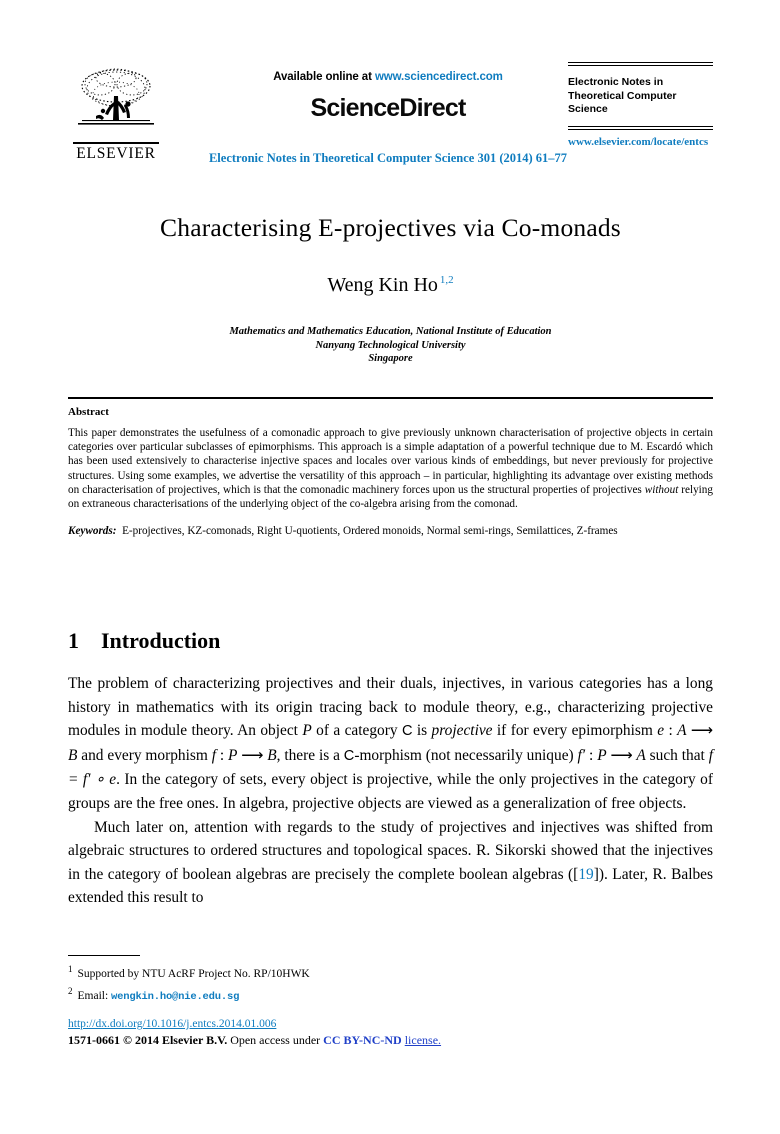  I want to click on issn-copyright-text: 1571-0661 © 2014 Elsevier B.V., so click(148, 1040).